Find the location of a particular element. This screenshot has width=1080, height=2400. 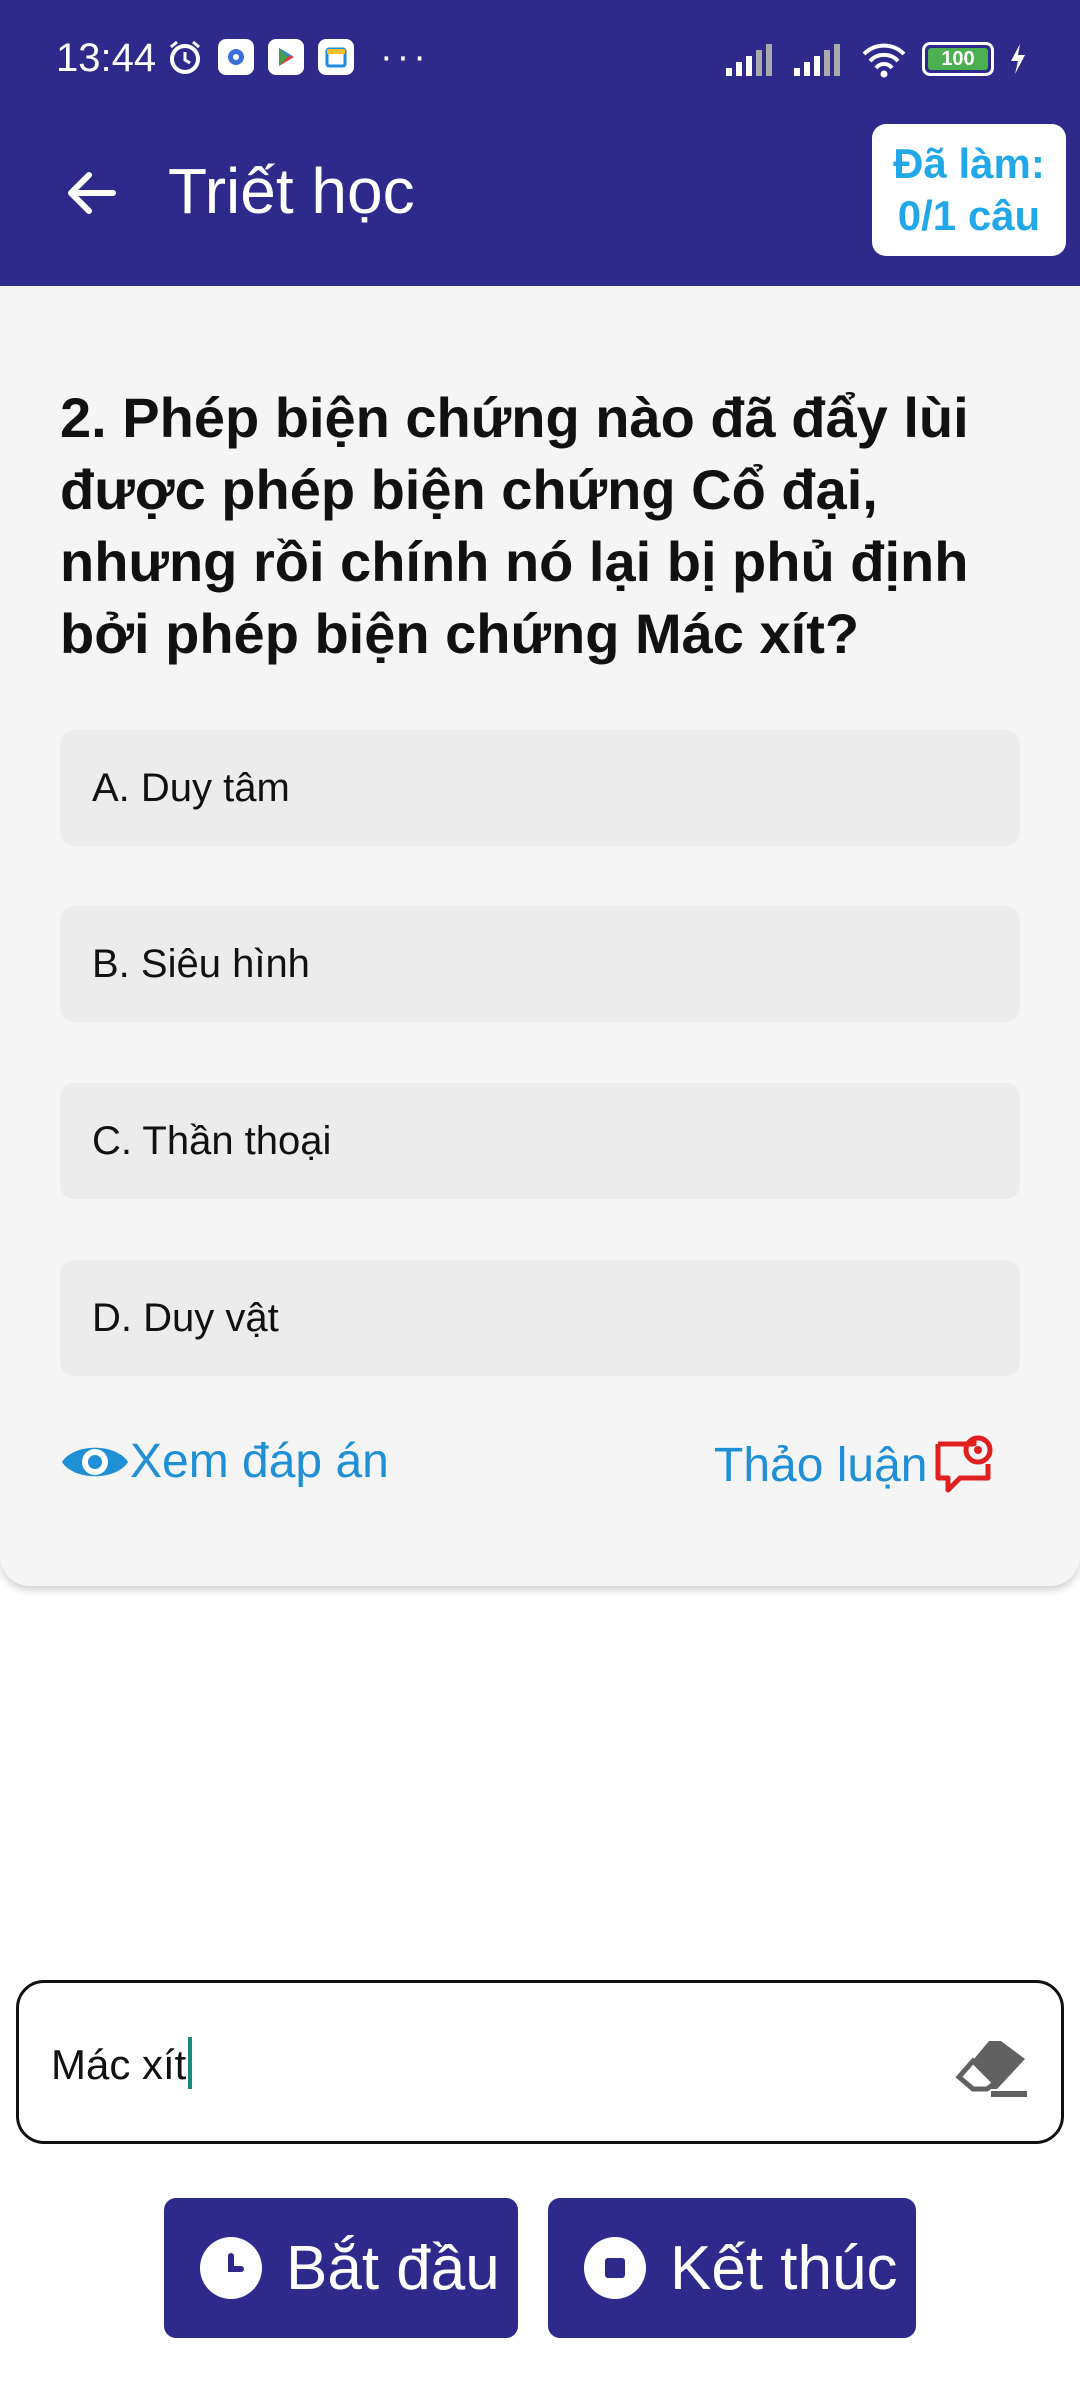

show-answer-label: Xem đáp án is located at coordinates (259, 1461).